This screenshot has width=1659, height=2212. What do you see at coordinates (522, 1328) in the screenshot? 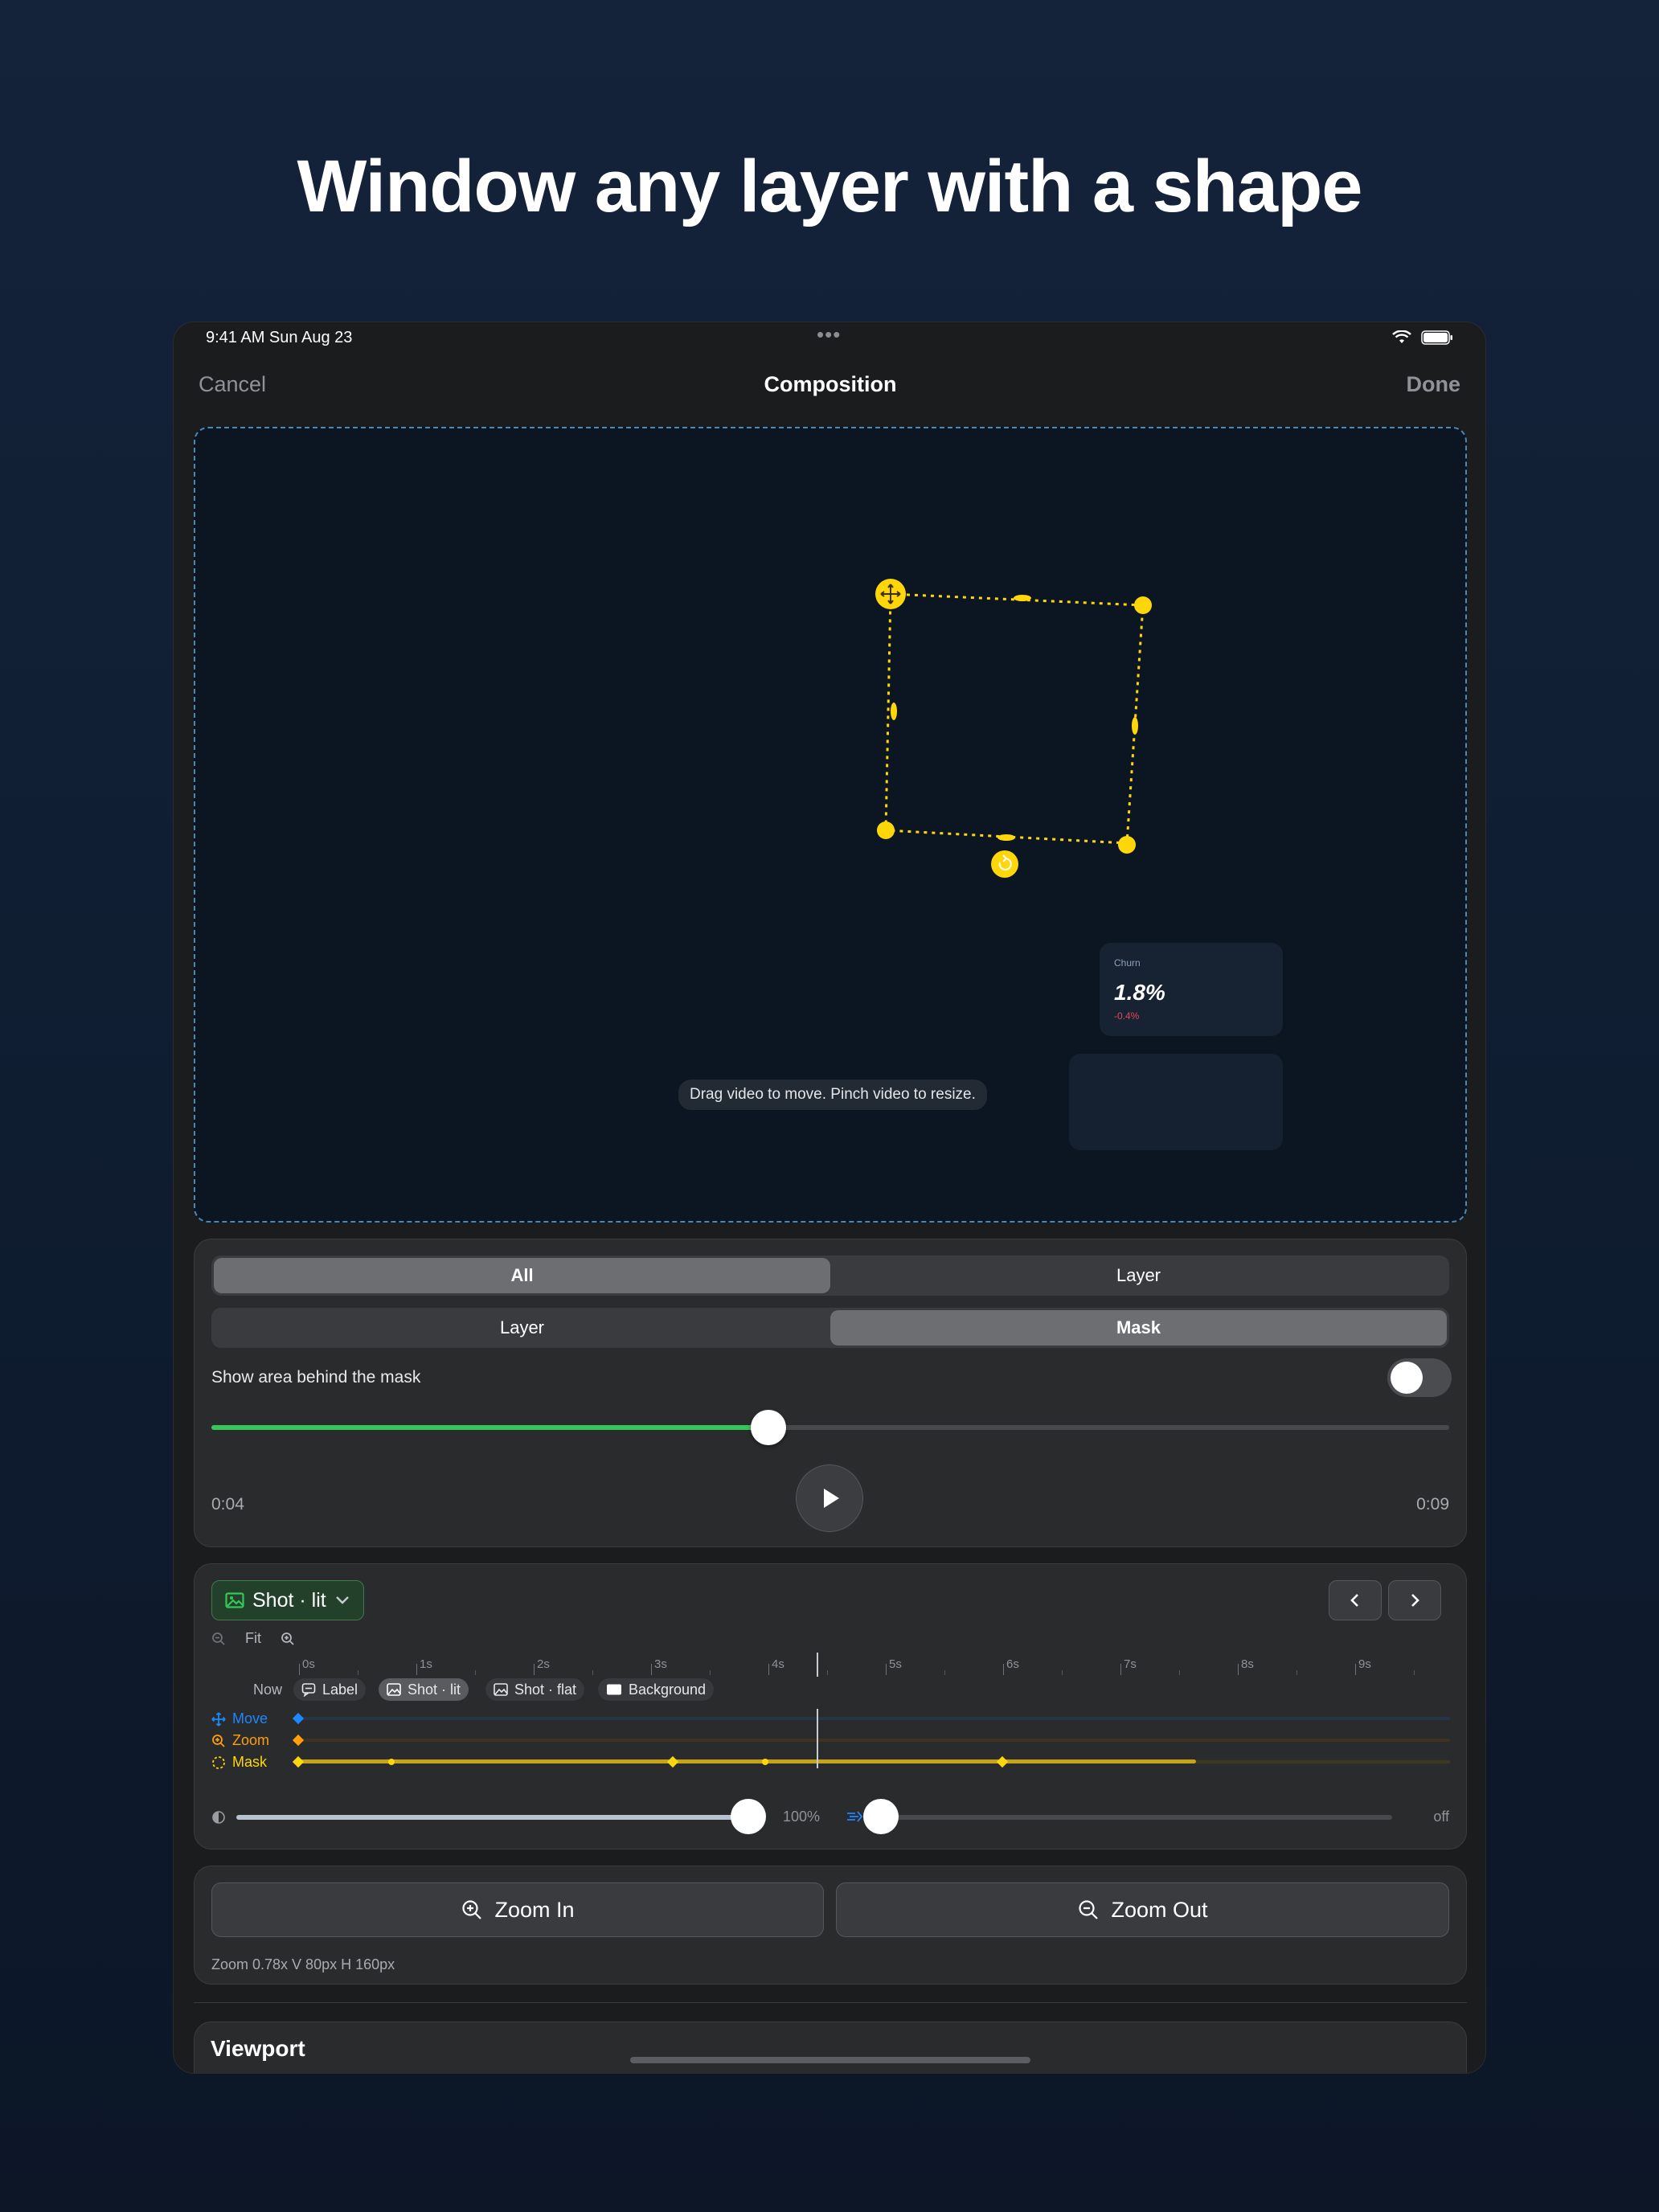
I see `target-tab-layer: Layer` at bounding box center [522, 1328].